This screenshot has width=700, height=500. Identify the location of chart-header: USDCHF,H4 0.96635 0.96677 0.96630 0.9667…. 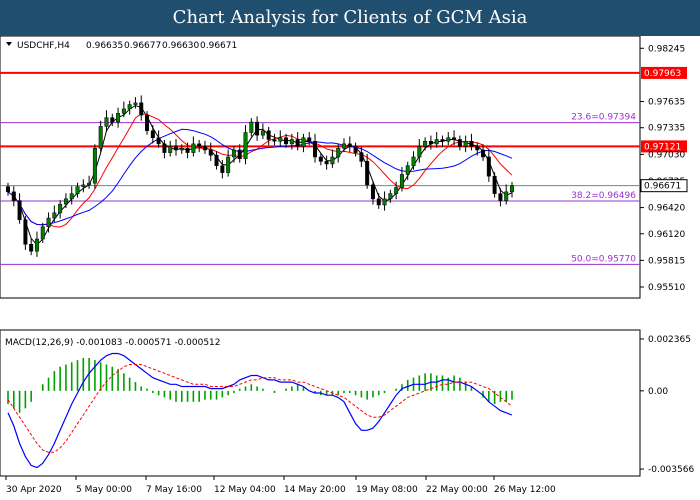
(121, 46).